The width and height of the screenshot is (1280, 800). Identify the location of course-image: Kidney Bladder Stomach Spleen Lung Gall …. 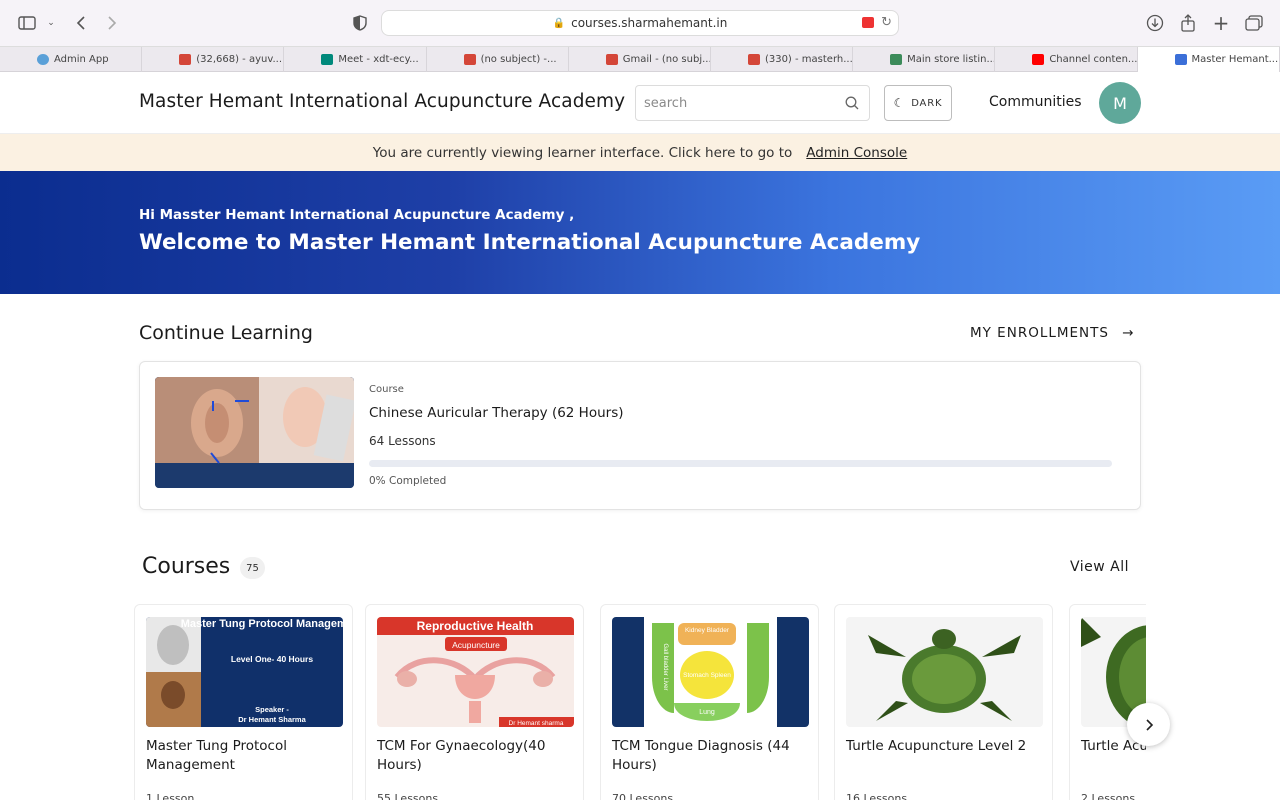
(710, 672).